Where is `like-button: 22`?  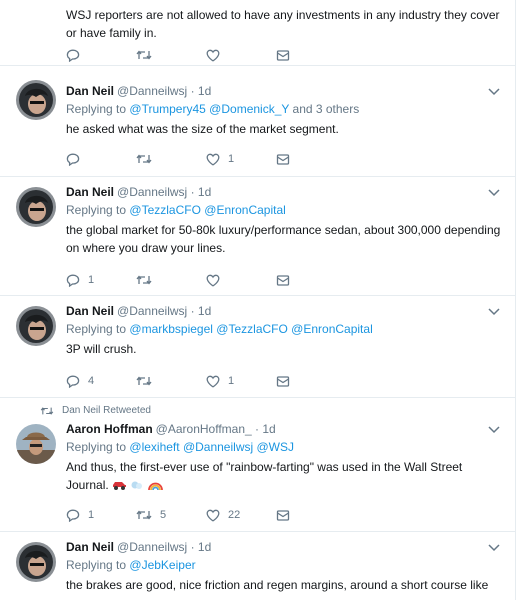 like-button: 22 is located at coordinates (241, 515).